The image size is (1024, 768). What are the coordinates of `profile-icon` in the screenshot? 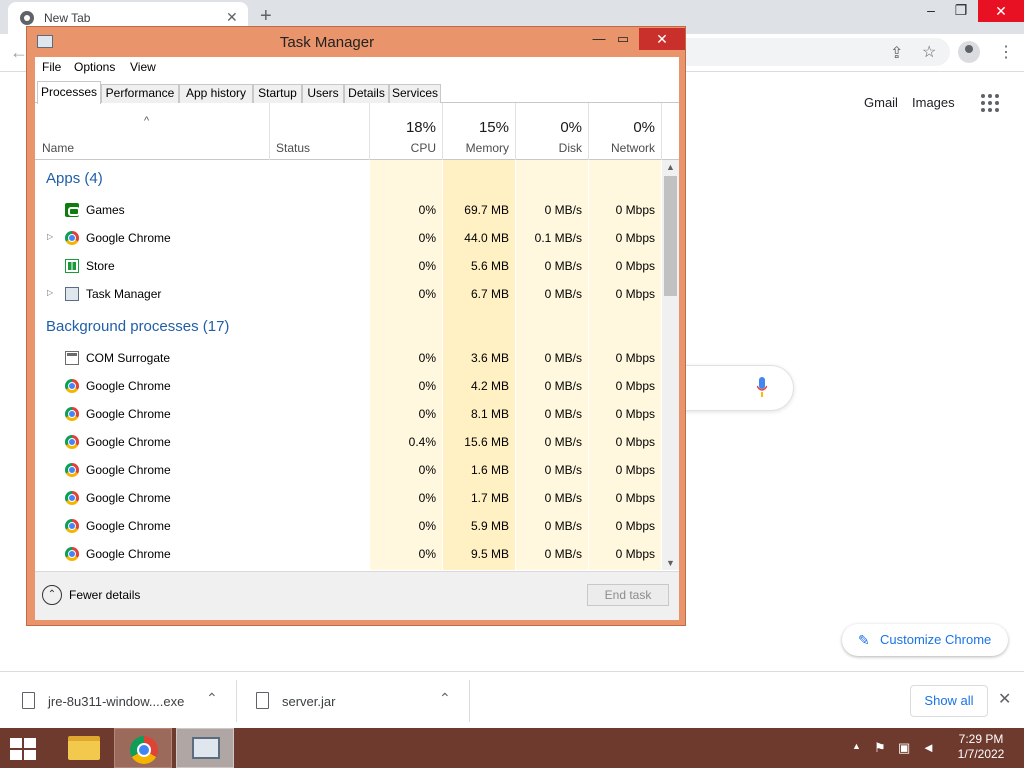 It's located at (969, 52).